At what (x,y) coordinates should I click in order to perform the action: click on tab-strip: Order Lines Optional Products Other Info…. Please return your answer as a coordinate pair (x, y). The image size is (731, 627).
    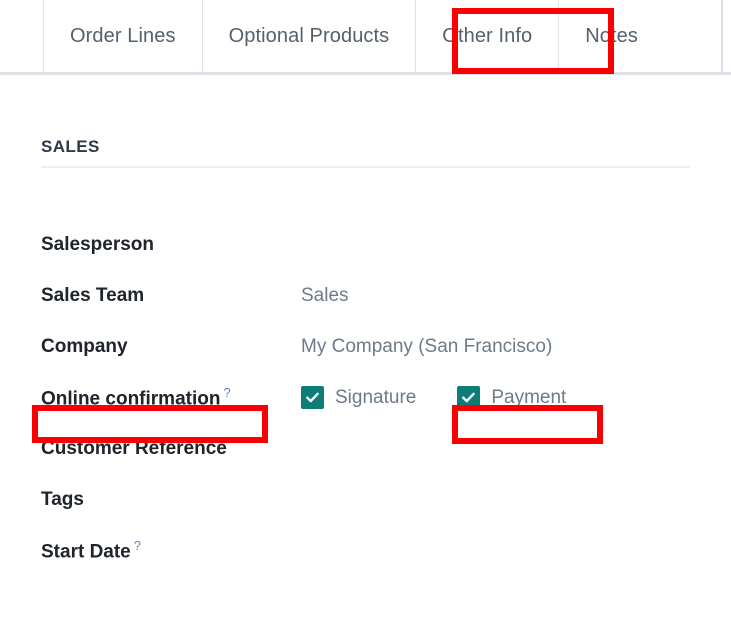
    Looking at the image, I should click on (365, 37).